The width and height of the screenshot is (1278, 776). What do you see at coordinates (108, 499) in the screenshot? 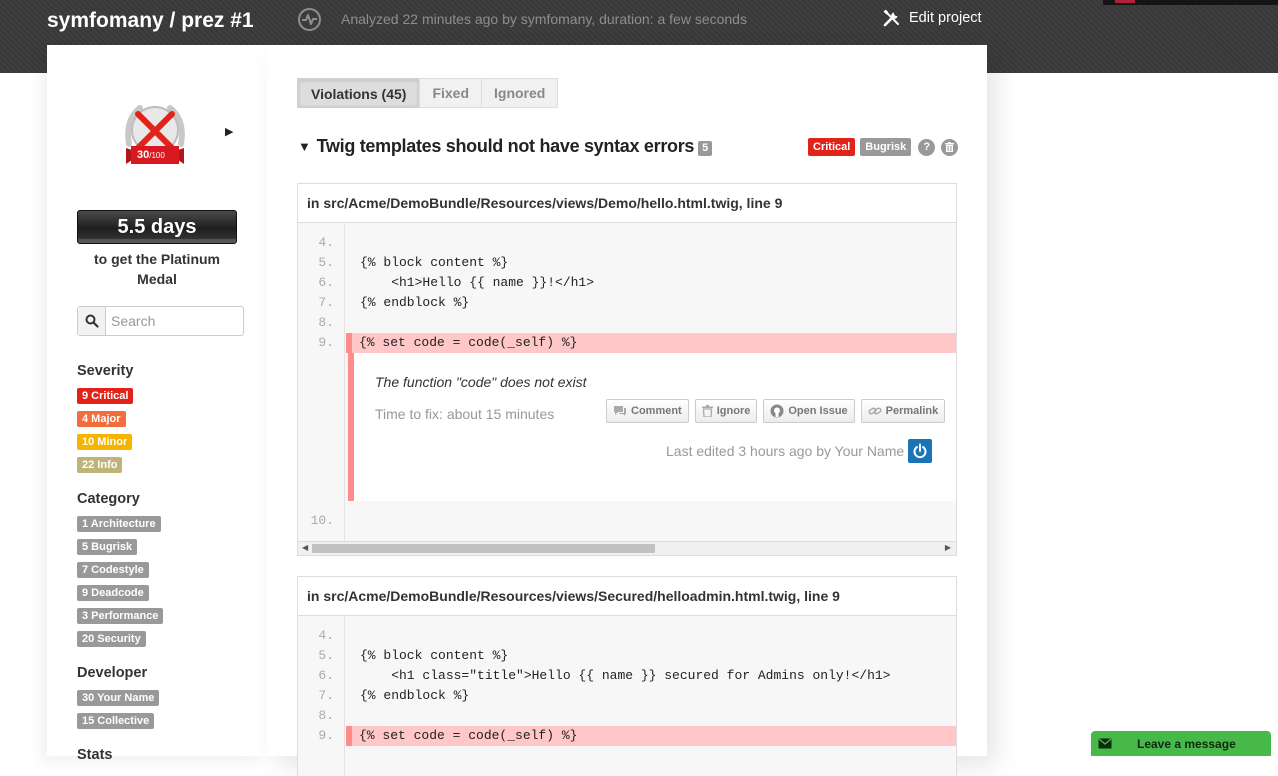
I see `category-heading: Category` at bounding box center [108, 499].